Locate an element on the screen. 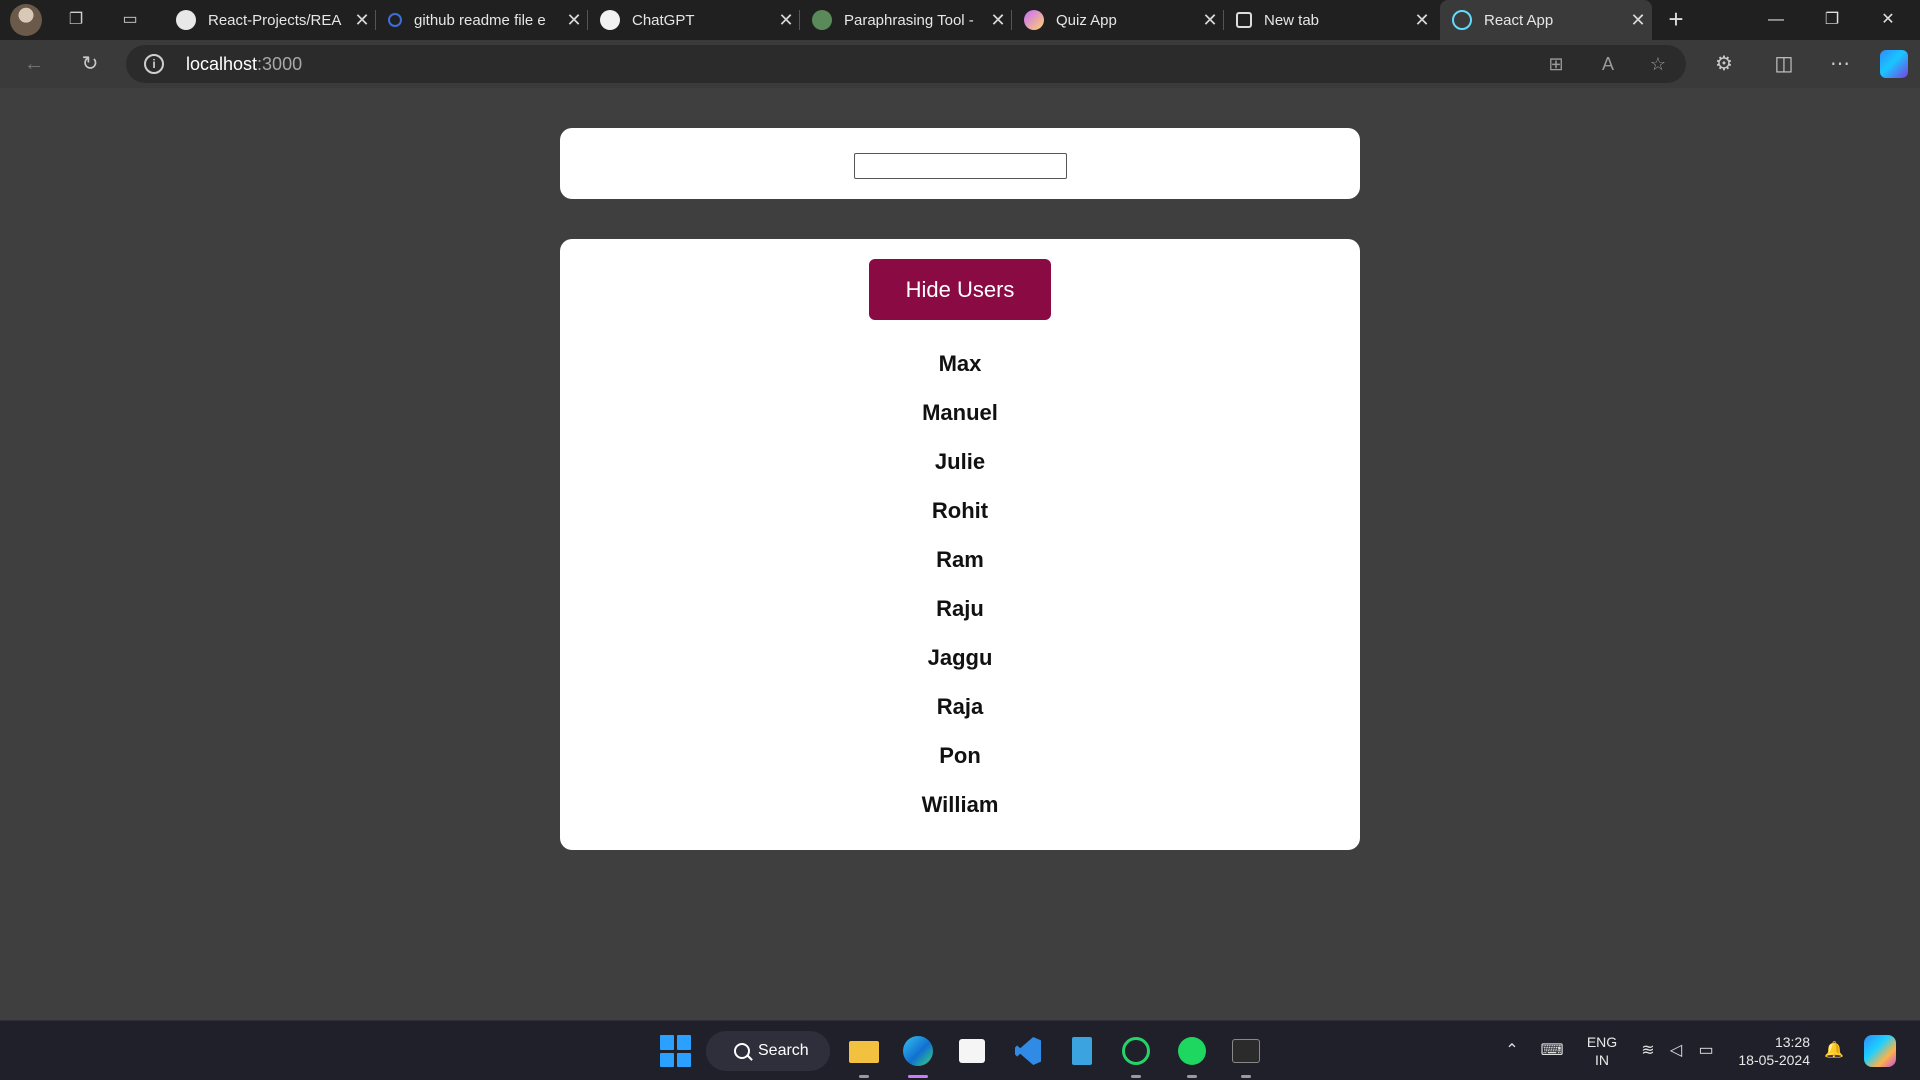 The image size is (1920, 1080). vscode-icon is located at coordinates (1028, 1051).